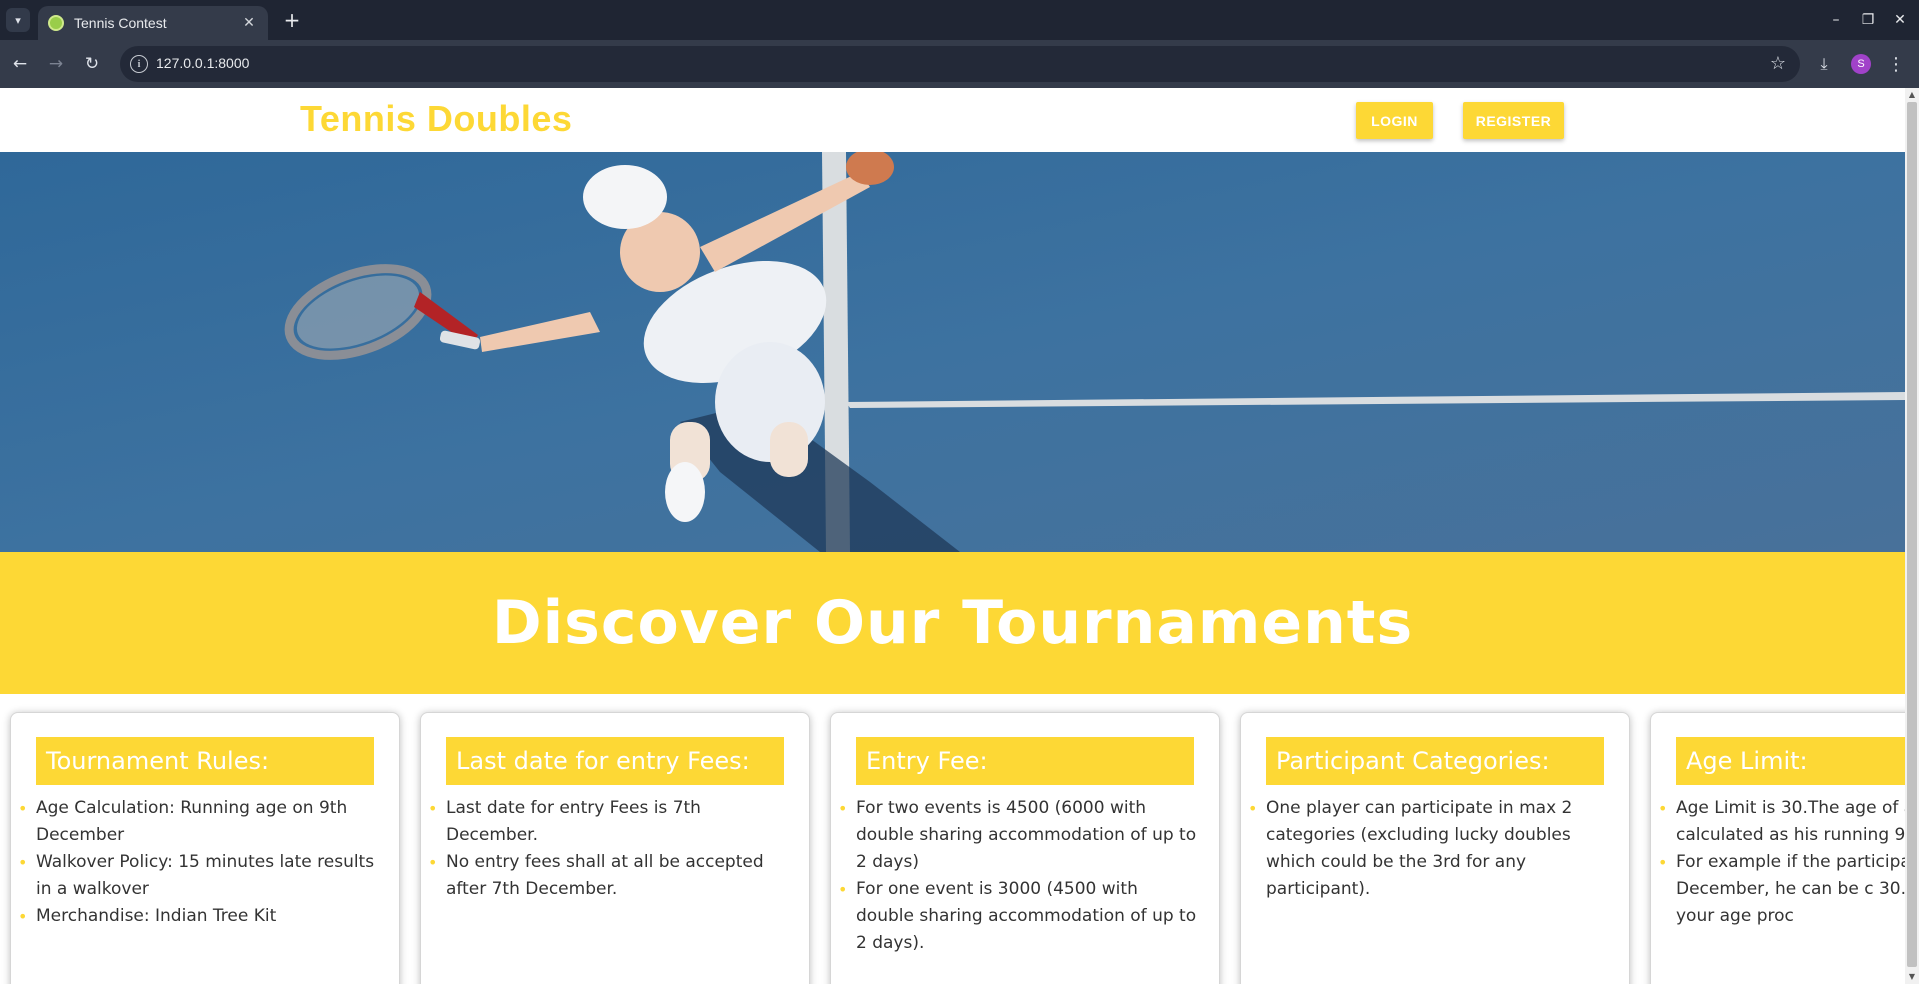  I want to click on bookmark-star-icon: ☆, so click(1778, 63).